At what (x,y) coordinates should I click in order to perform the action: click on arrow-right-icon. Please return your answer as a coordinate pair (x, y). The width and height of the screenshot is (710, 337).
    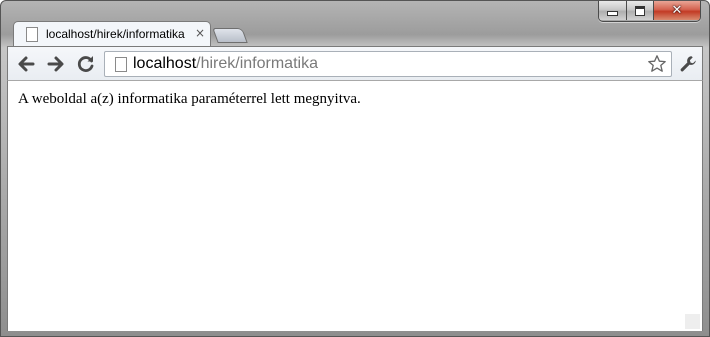
    Looking at the image, I should click on (55, 64).